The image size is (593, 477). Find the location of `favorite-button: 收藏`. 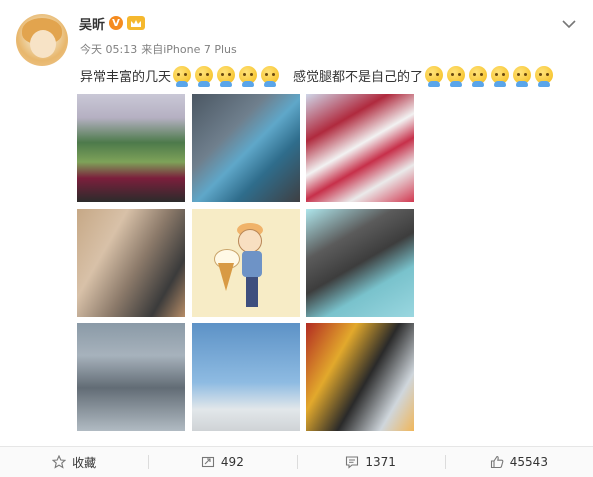

favorite-button: 收藏 is located at coordinates (74, 462).